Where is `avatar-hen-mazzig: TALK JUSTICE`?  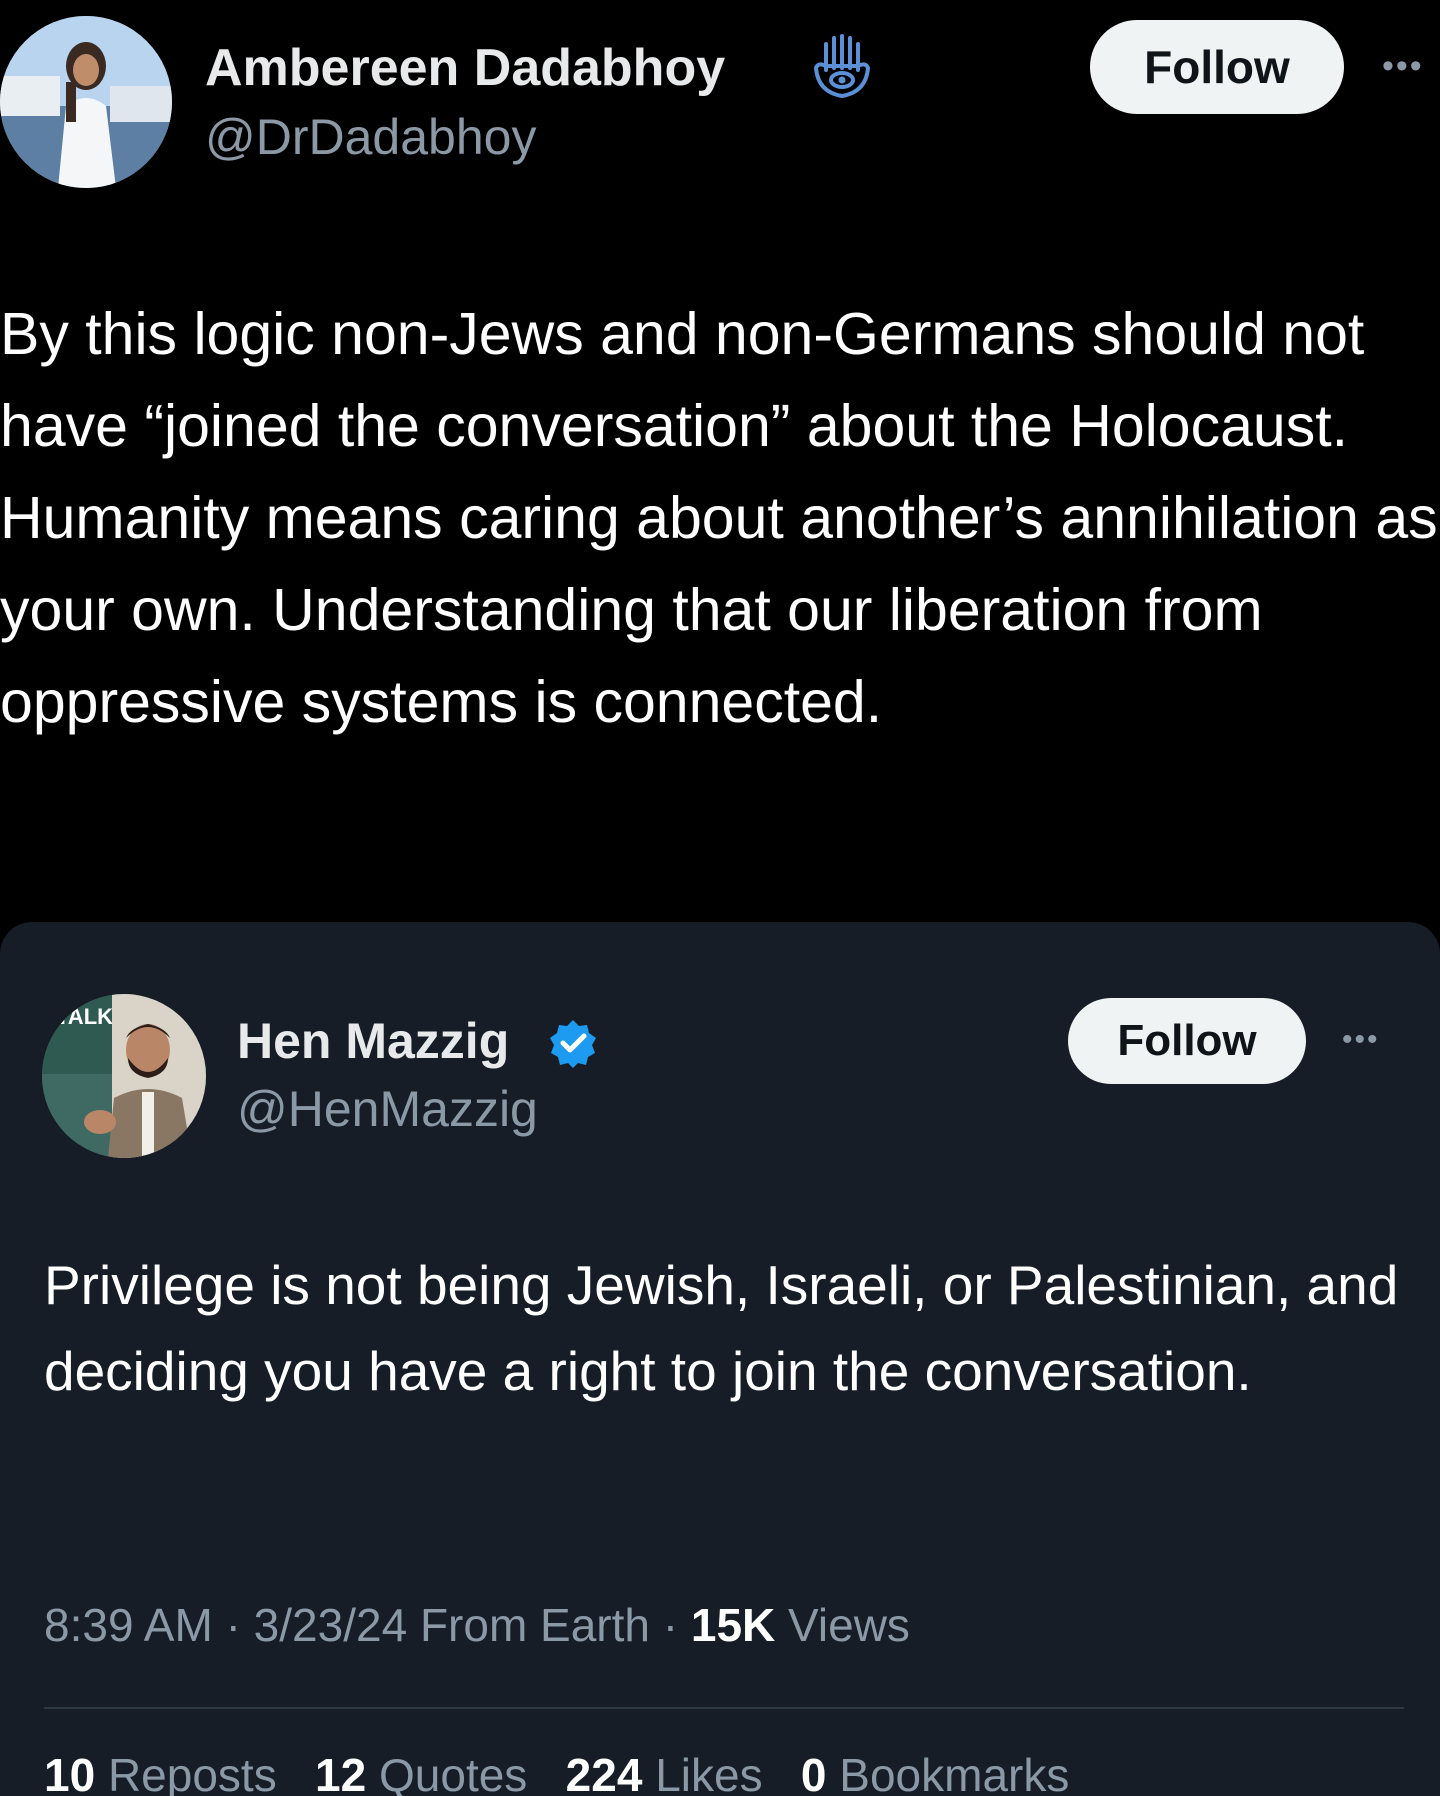 avatar-hen-mazzig: TALK JUSTICE is located at coordinates (124, 1076).